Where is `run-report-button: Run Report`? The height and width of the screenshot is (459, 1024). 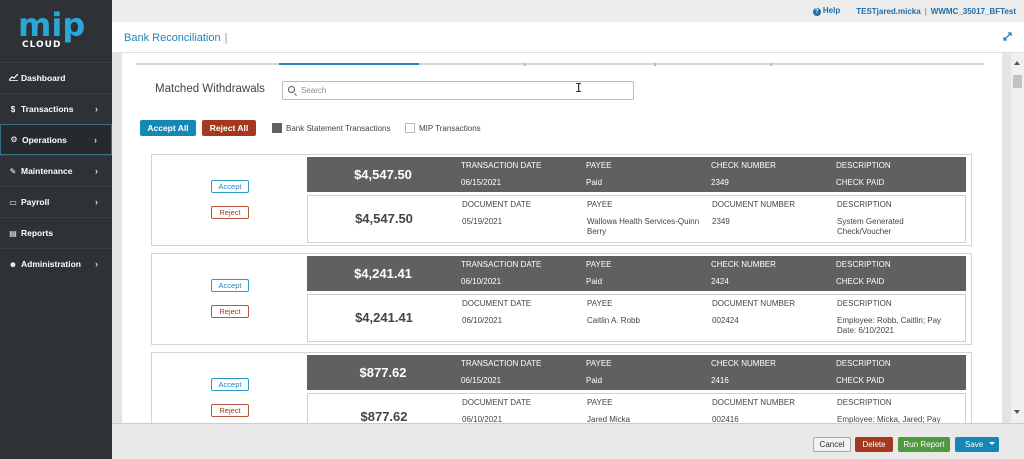 run-report-button: Run Report is located at coordinates (924, 444).